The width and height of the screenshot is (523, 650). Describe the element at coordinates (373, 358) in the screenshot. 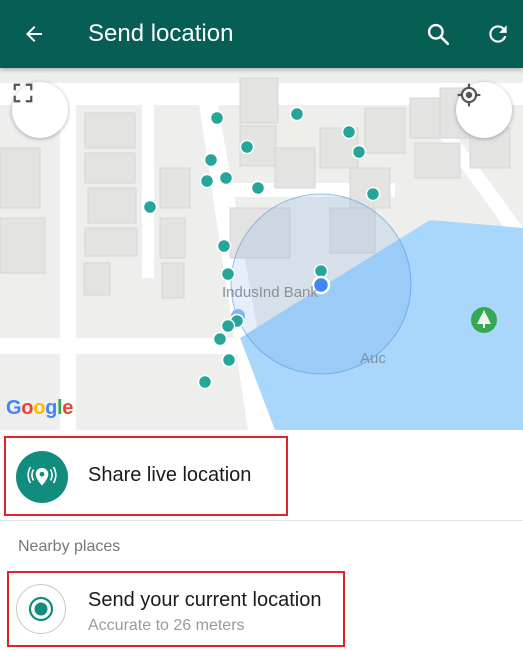

I see `map-label-water: Auc` at that location.